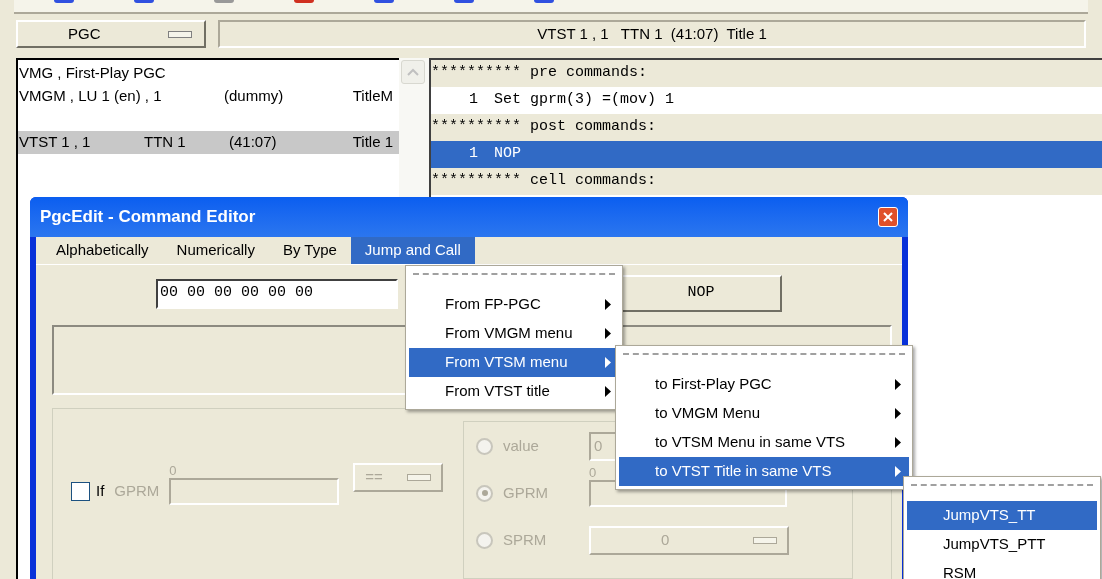 Image resolution: width=1102 pixels, height=579 pixels. What do you see at coordinates (1002, 544) in the screenshot?
I see `menu-item: JumpVTS_PTT` at bounding box center [1002, 544].